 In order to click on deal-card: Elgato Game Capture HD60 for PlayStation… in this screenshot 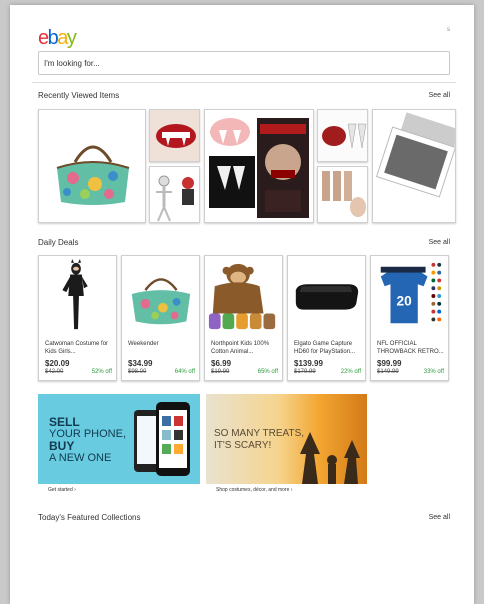, I will do `click(326, 318)`.